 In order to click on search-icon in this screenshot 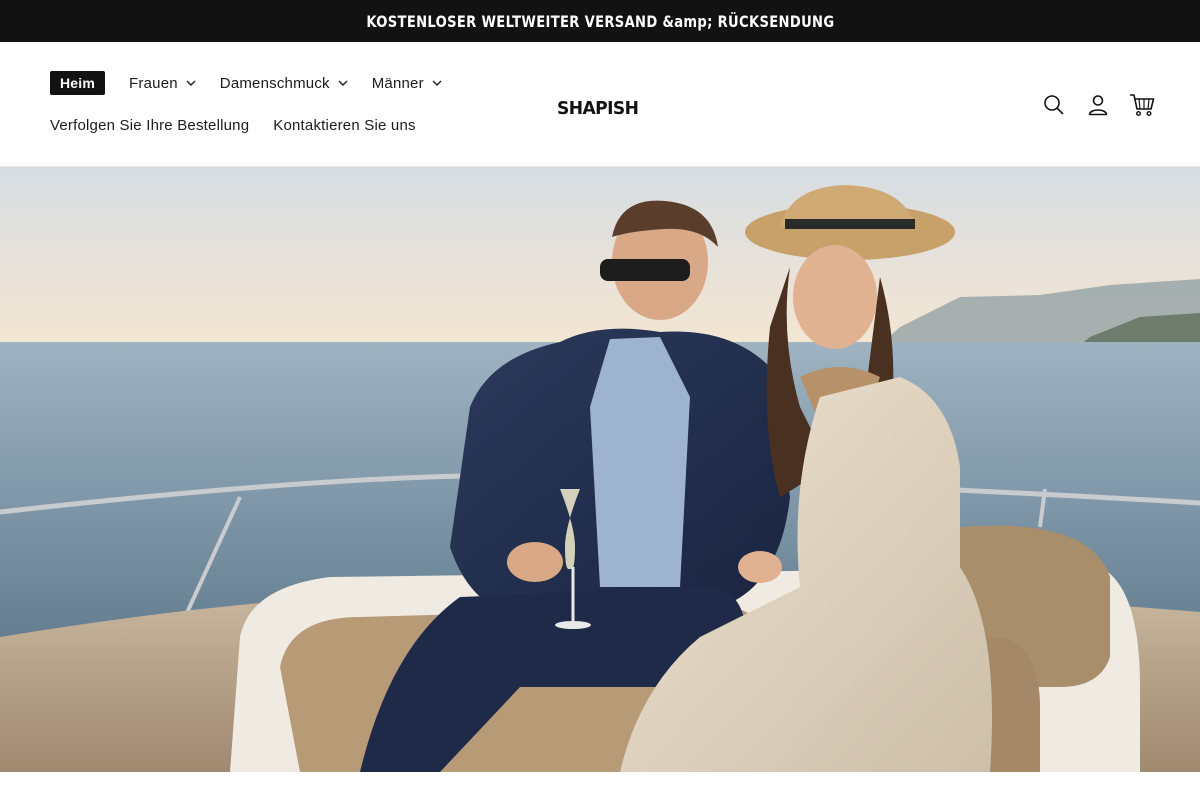, I will do `click(1054, 105)`.